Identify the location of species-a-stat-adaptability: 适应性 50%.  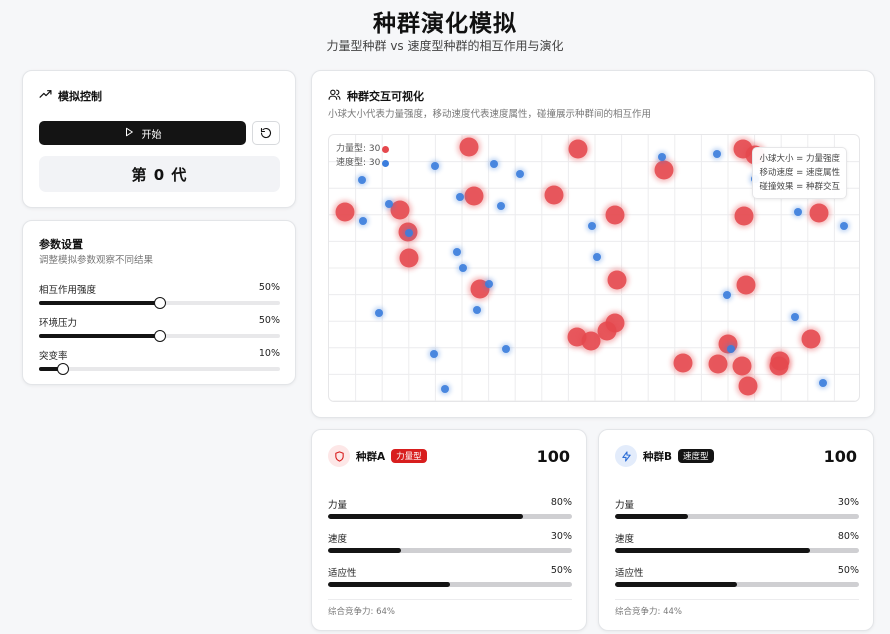
(450, 580).